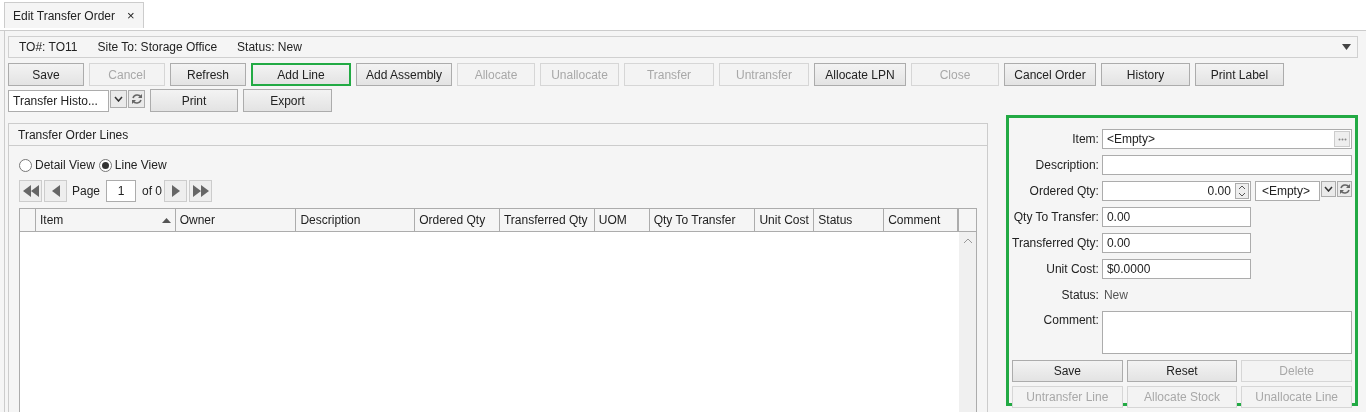 The image size is (1366, 412). I want to click on panel-title: Transfer Order Lines, so click(73, 134).